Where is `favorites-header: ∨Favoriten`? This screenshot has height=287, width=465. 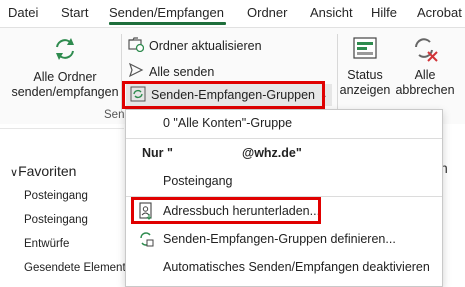 favorites-header: ∨Favoriten is located at coordinates (43, 171).